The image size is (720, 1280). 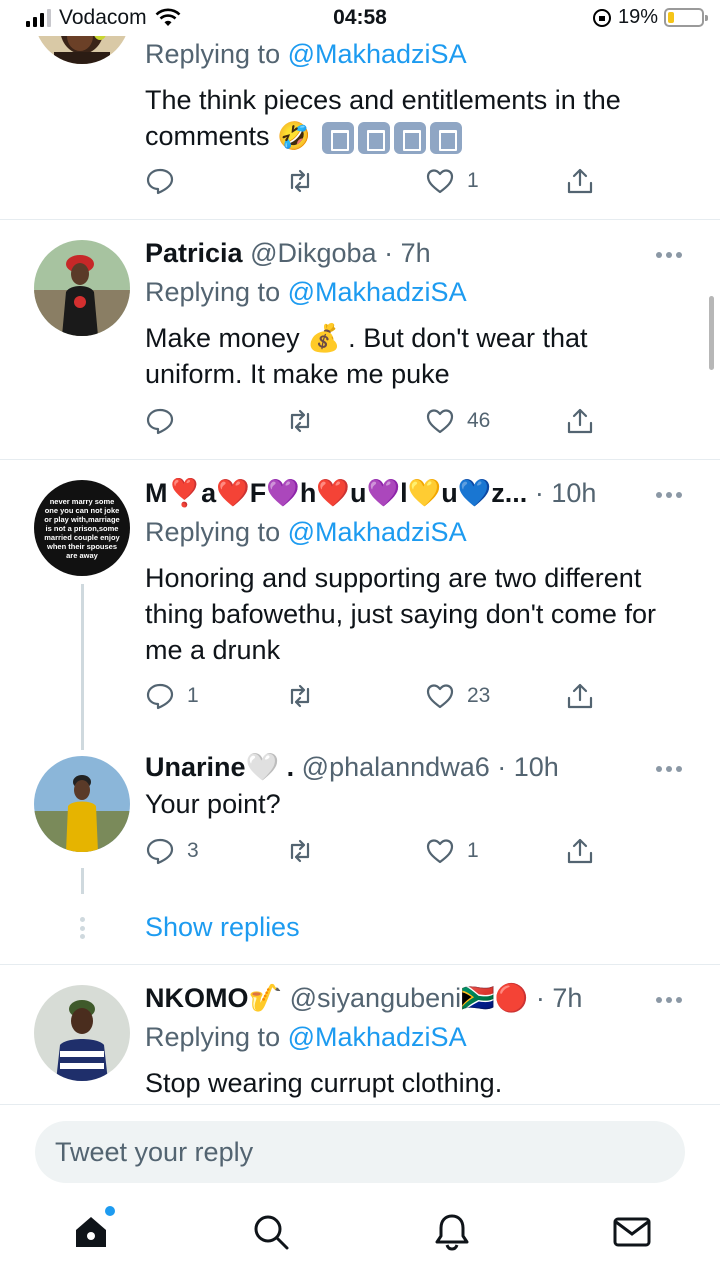 I want to click on tweet-header: Patricia @Dikgoba · 7h, so click(x=417, y=253).